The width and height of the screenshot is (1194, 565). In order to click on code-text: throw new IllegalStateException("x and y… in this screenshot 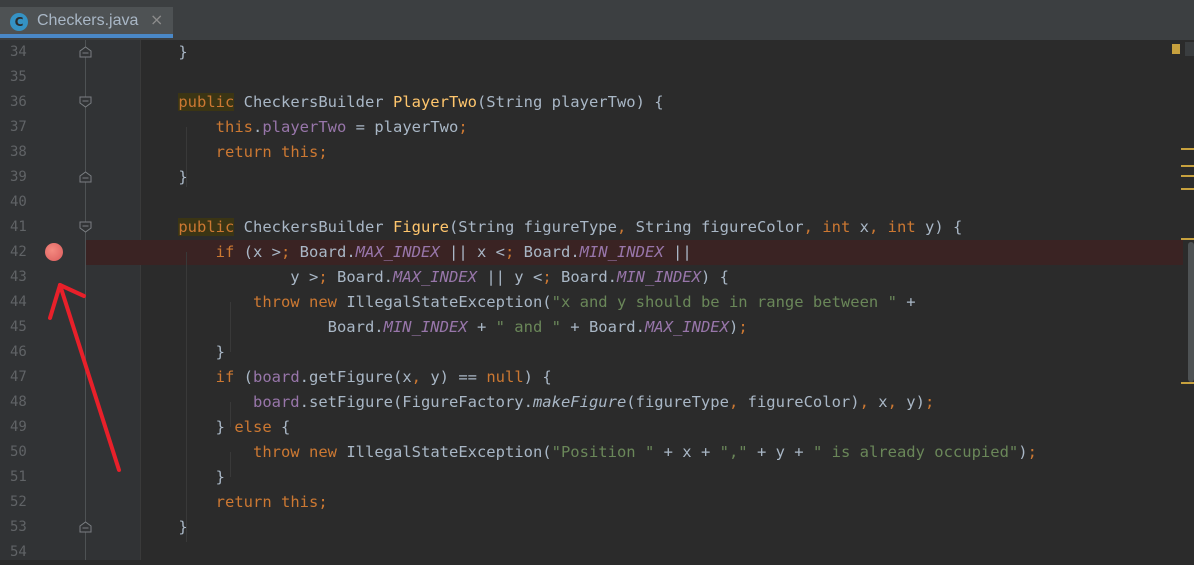, I will do `click(528, 302)`.